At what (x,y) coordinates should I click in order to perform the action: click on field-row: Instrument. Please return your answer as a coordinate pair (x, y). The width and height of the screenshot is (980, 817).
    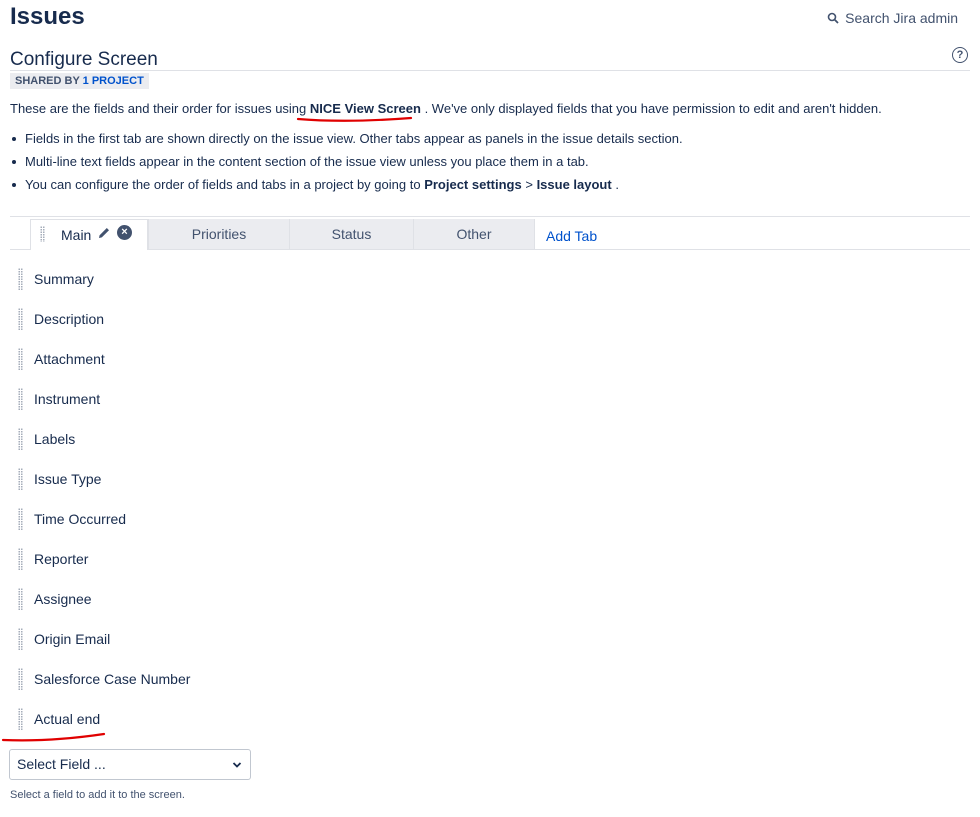
    Looking at the image, I should click on (59, 399).